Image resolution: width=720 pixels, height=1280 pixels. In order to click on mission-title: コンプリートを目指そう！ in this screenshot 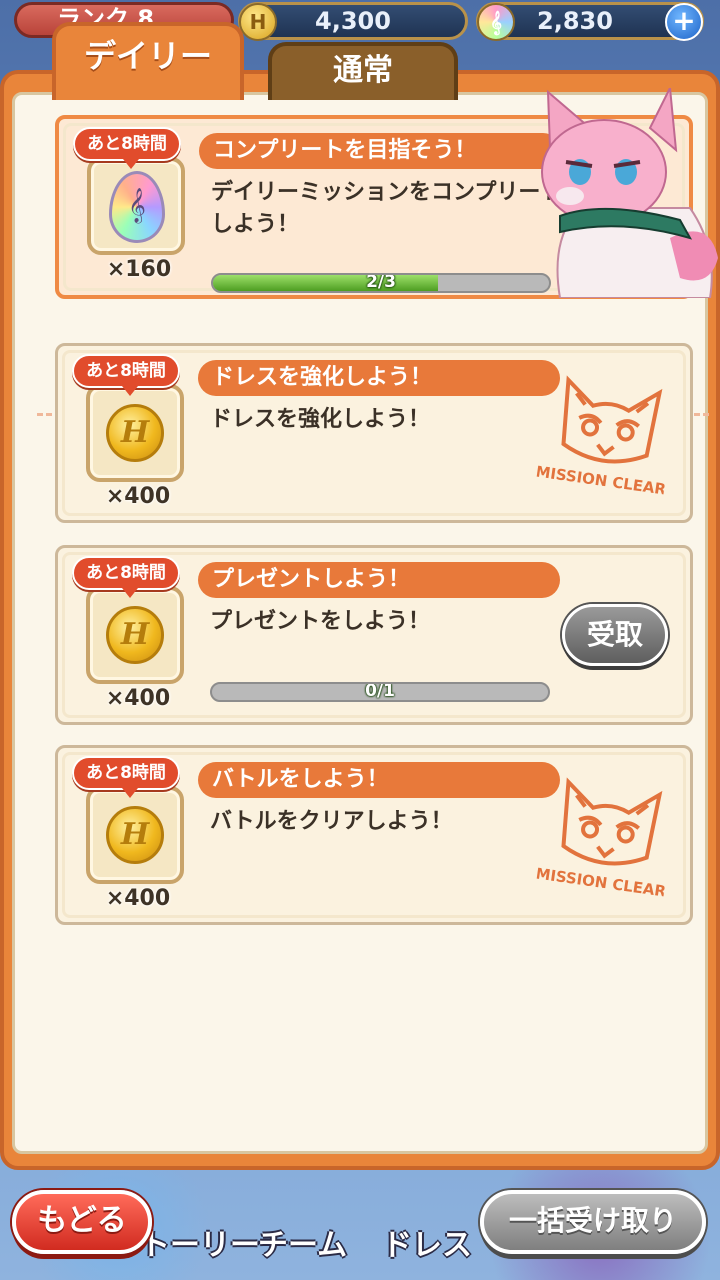, I will do `click(380, 151)`.